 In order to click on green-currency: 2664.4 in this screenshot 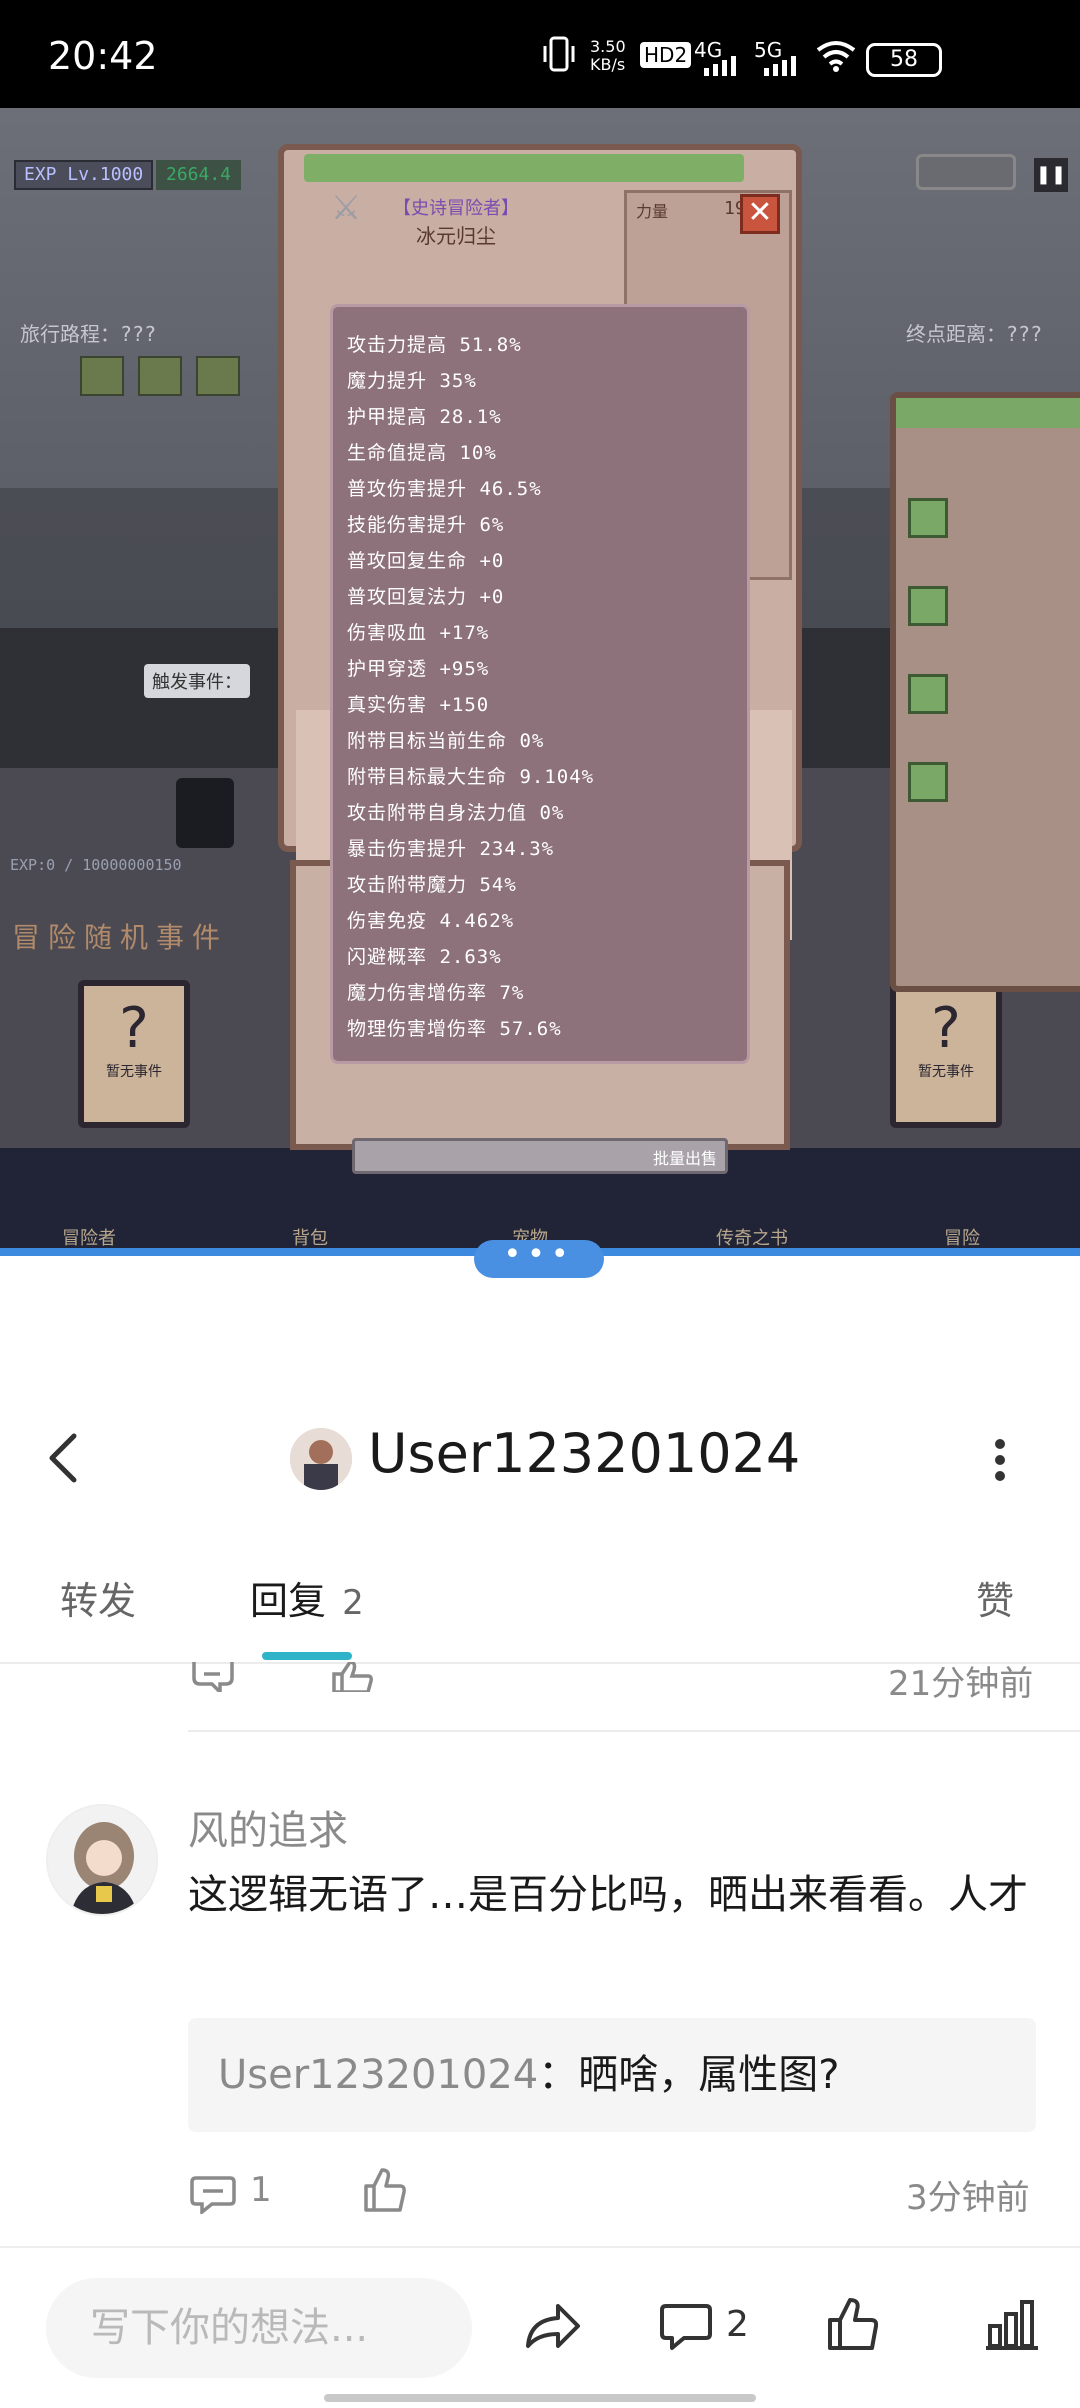, I will do `click(199, 175)`.